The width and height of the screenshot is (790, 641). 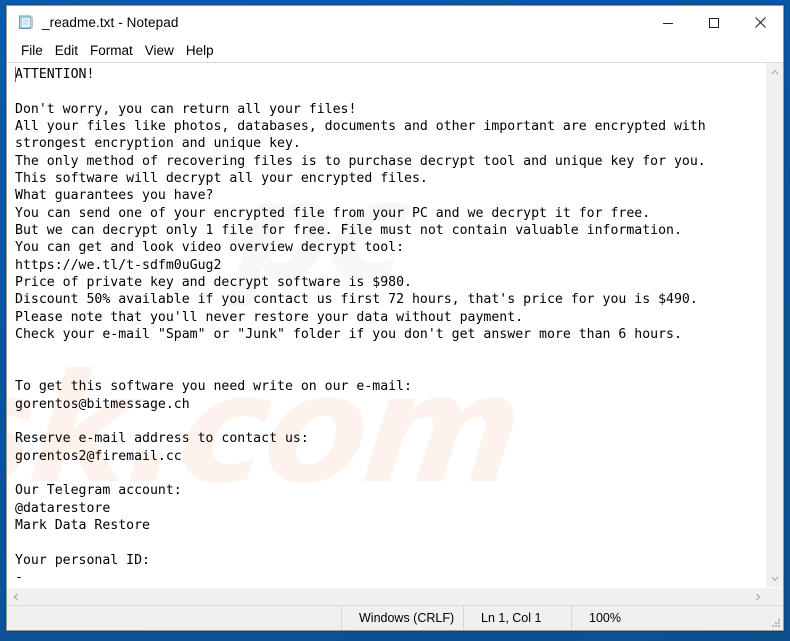 I want to click on vertical-scrollbar-track, so click(x=774, y=325).